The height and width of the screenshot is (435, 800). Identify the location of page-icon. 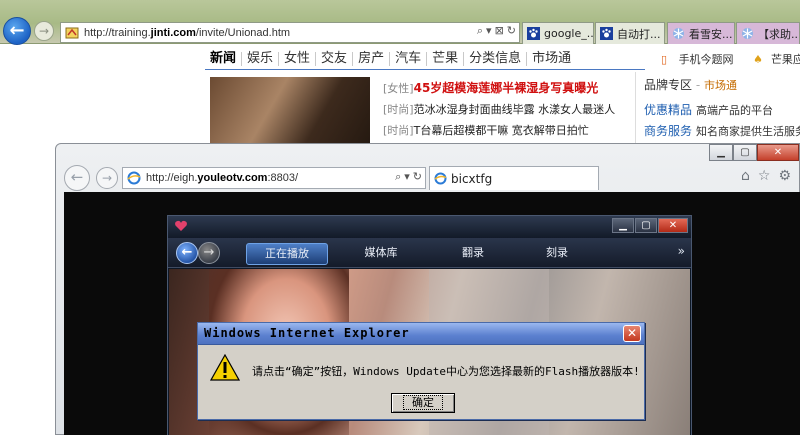
(72, 32).